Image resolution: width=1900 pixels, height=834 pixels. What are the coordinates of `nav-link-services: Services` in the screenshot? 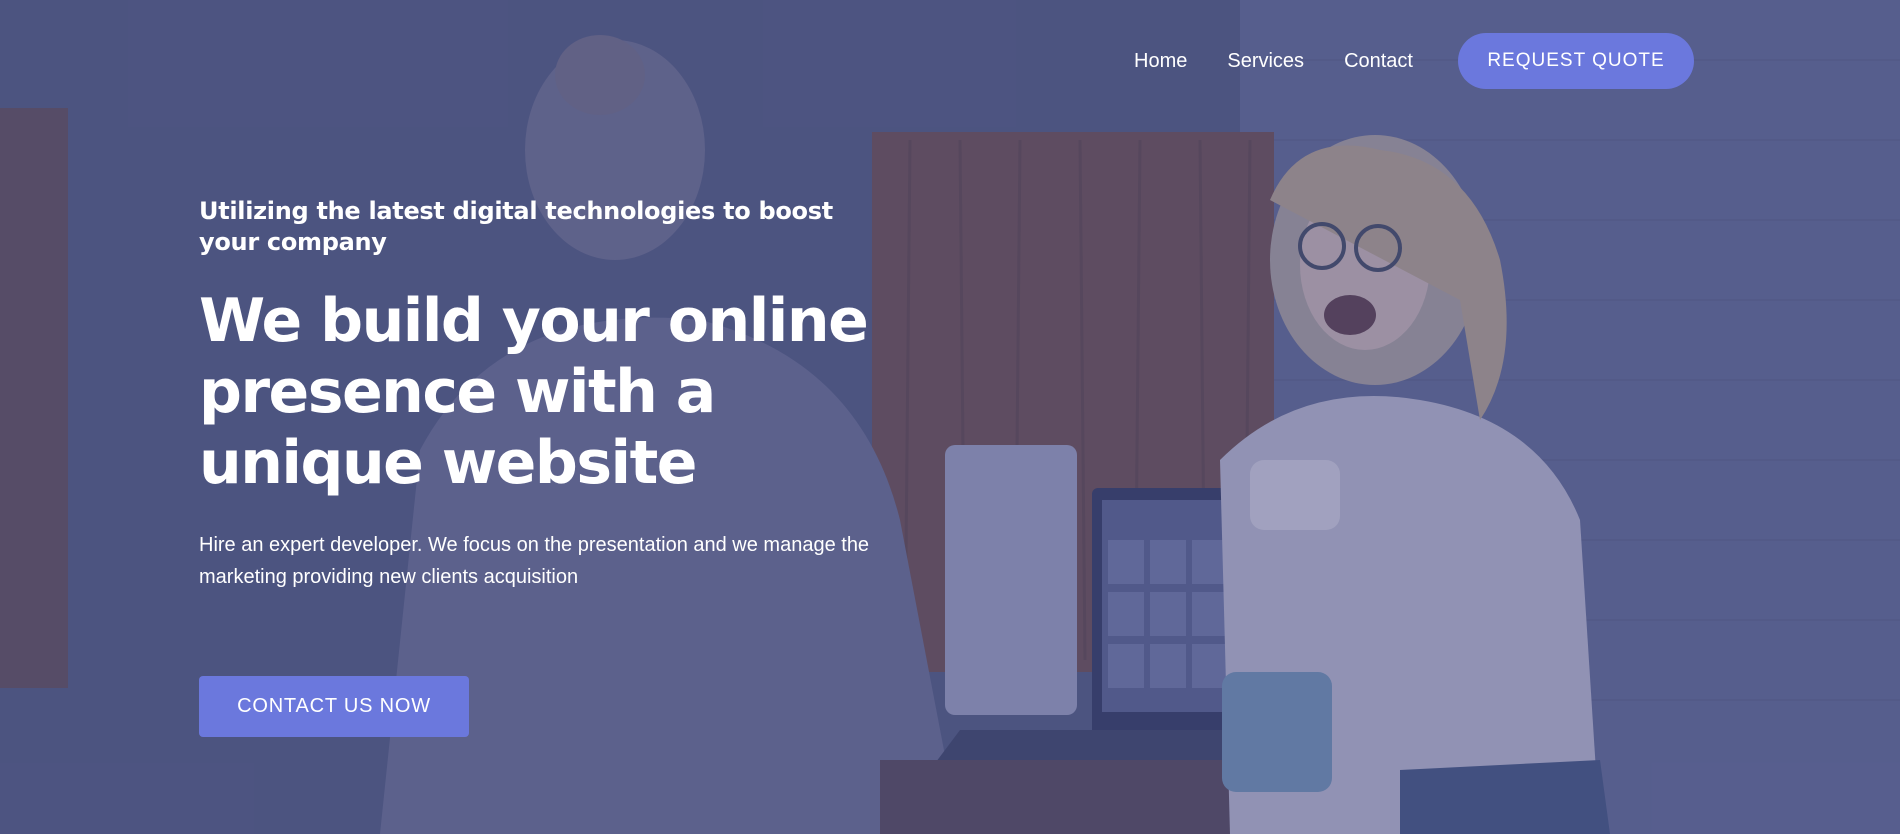 It's located at (1265, 61).